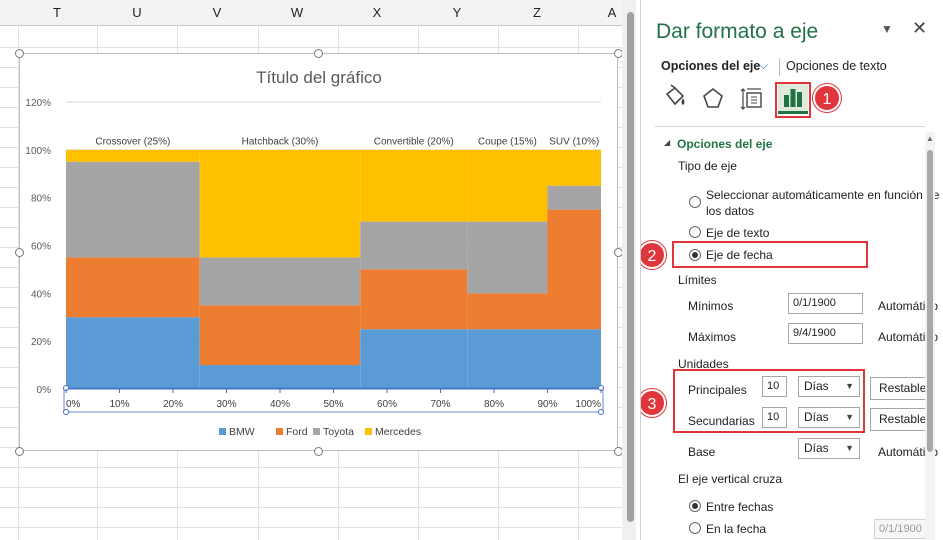 This screenshot has width=943, height=540. I want to click on x-tick-label: 90%, so click(547, 404).